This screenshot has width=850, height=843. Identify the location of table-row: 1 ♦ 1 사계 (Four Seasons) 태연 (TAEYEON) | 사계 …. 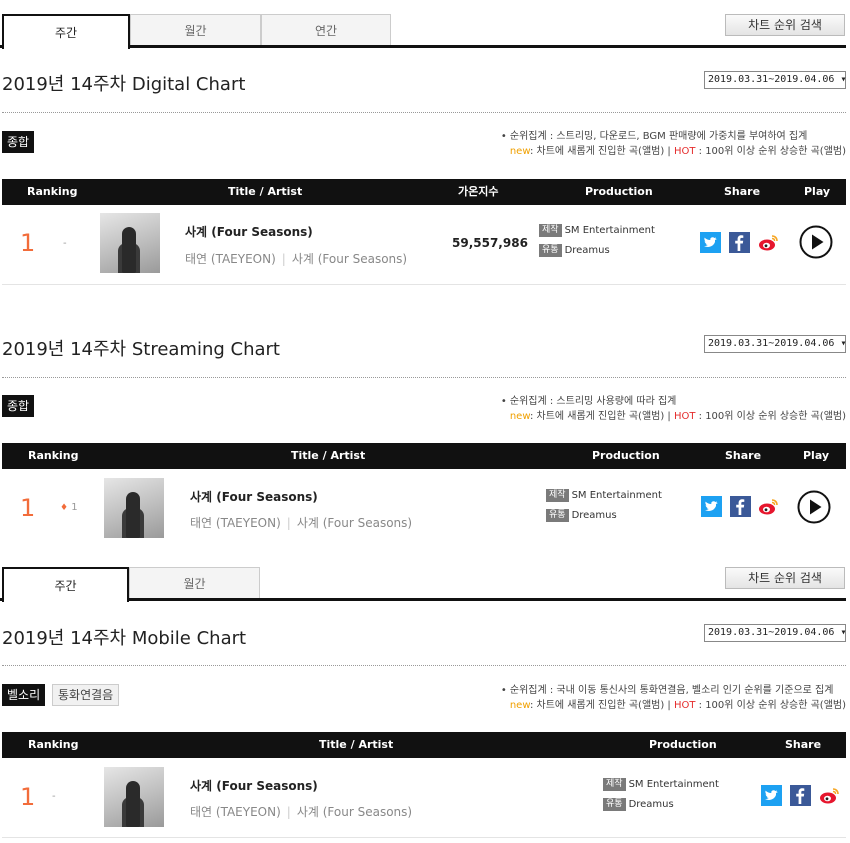
(424, 509).